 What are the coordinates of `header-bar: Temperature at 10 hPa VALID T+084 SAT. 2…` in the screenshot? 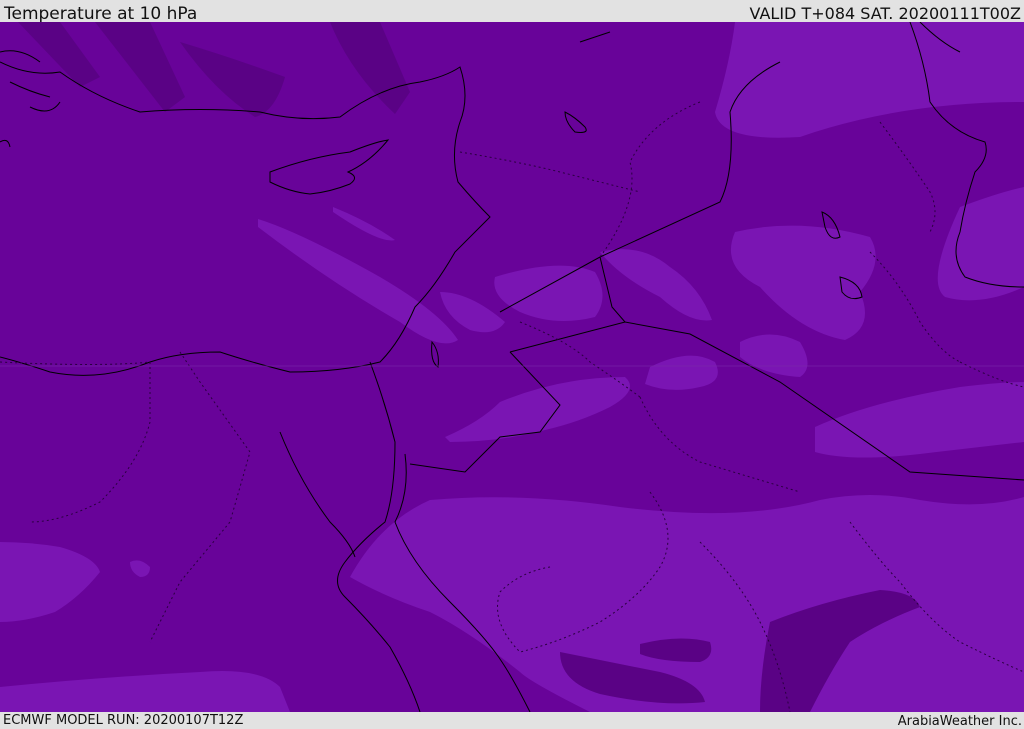 It's located at (512, 12).